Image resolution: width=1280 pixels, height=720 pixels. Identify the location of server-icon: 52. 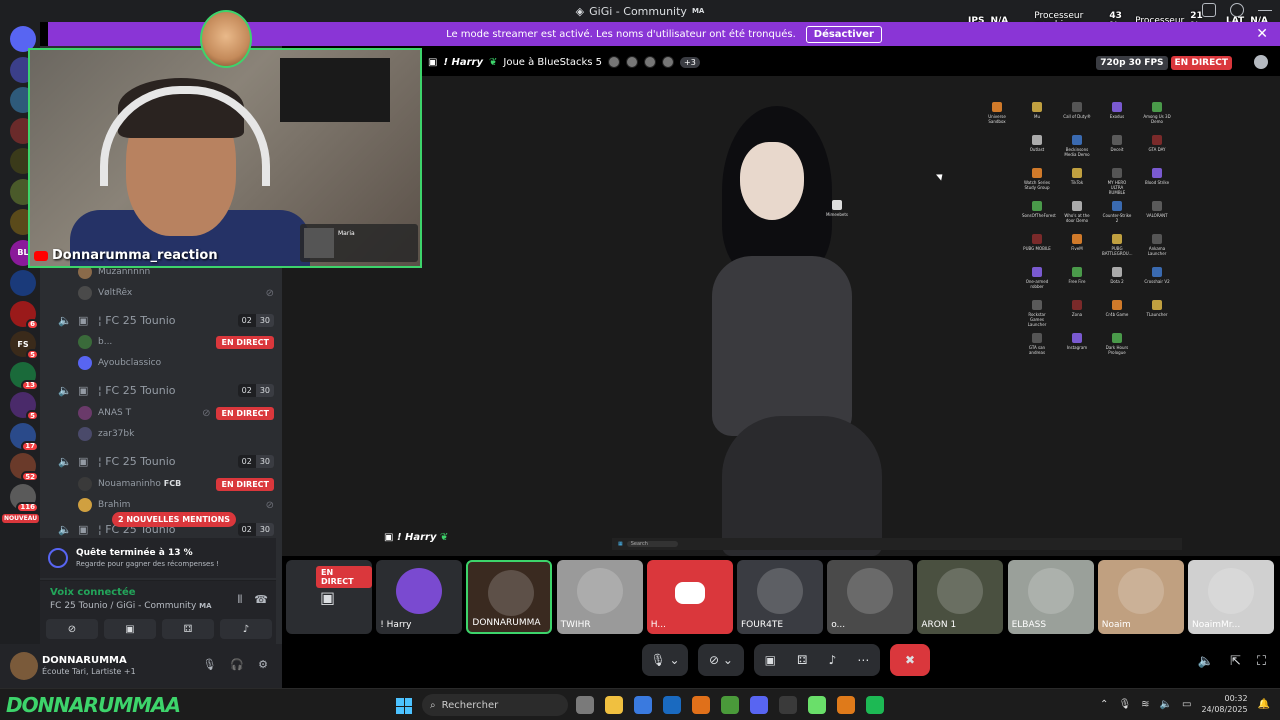
(24, 467).